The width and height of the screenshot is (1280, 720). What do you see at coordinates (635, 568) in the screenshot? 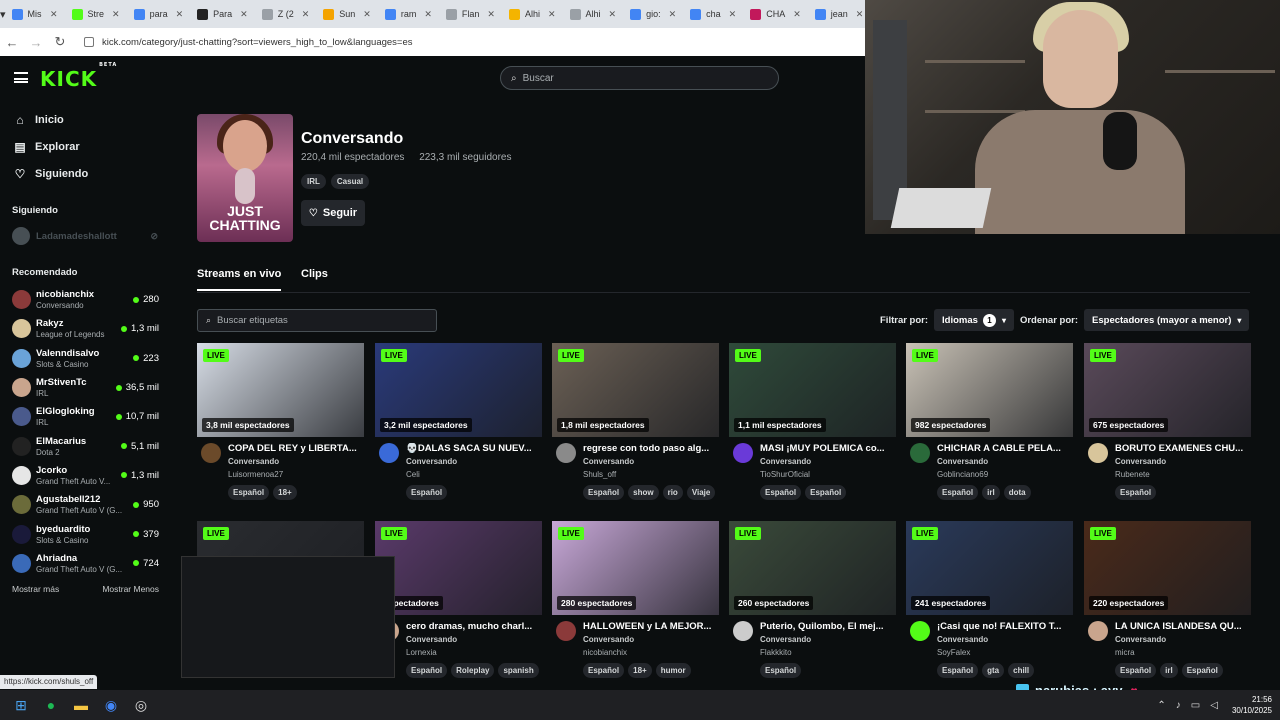
I see `stream-thumbnail: LIVE 280 espectadores` at bounding box center [635, 568].